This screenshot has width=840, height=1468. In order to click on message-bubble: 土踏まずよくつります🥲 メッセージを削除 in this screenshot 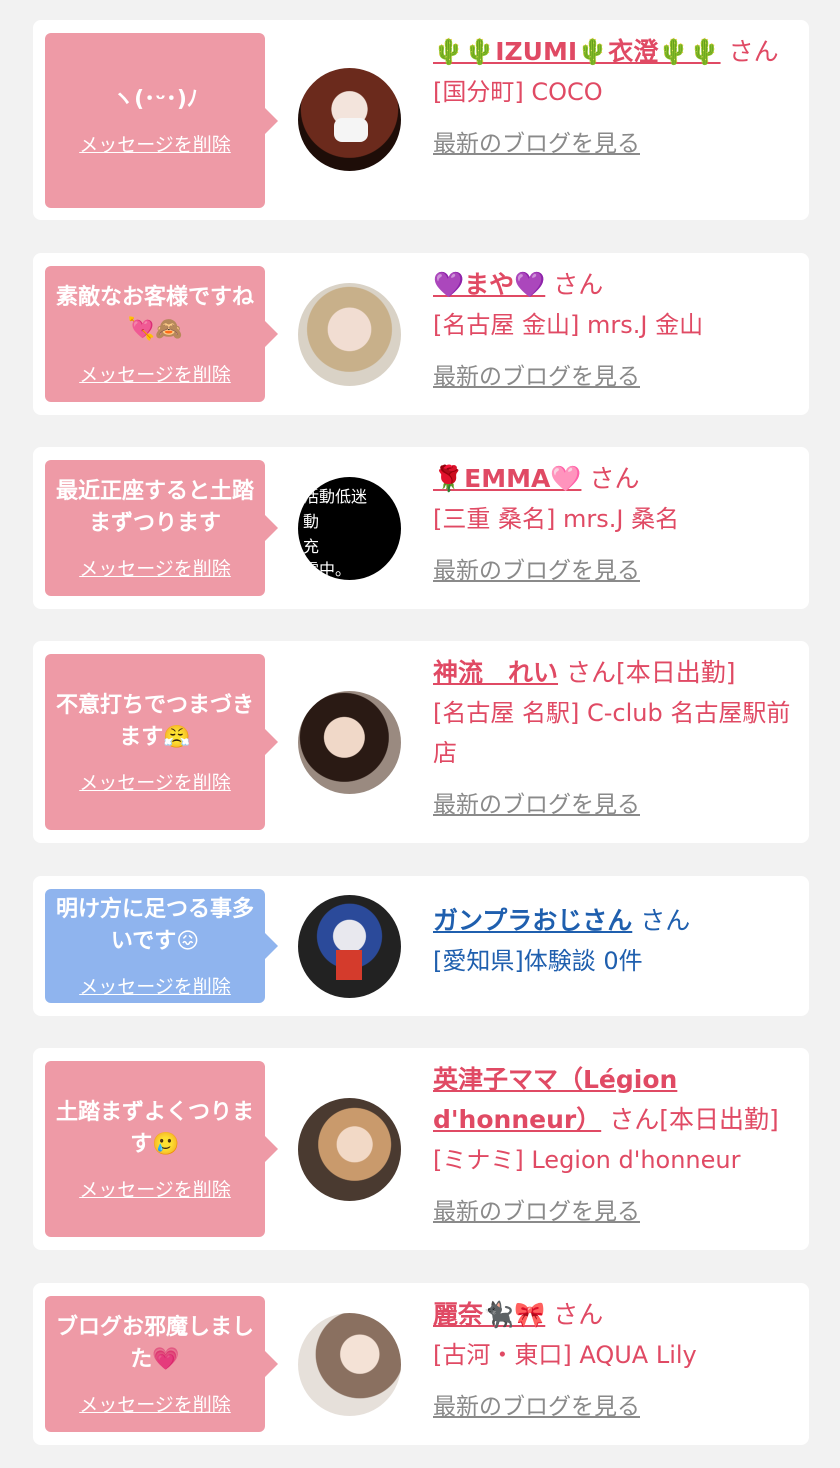, I will do `click(161, 1149)`.